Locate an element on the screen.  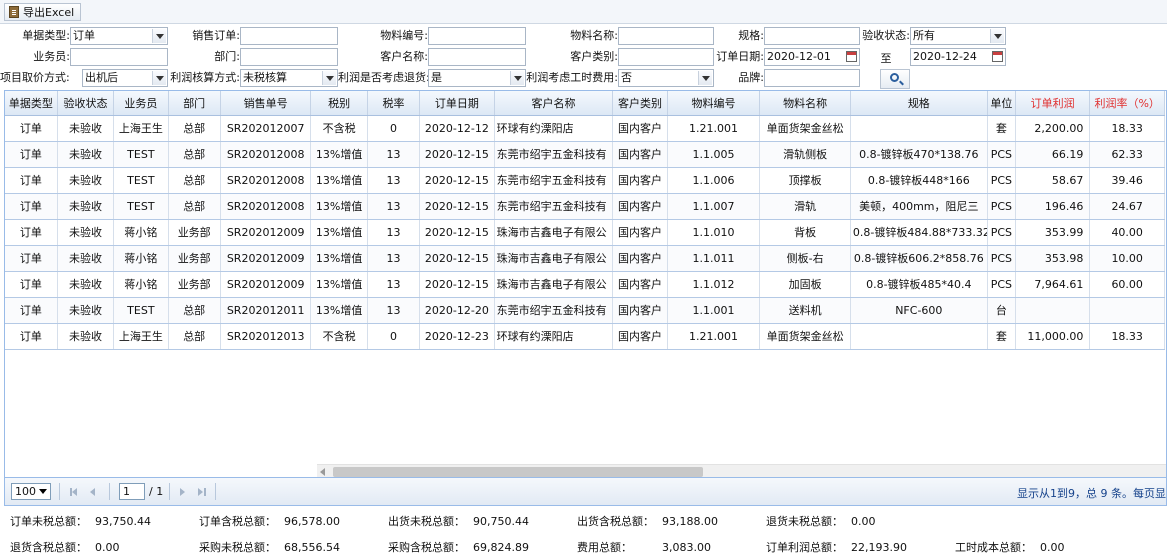
table-cell: 0.8-镀锌板470*138.76 is located at coordinates (919, 154).